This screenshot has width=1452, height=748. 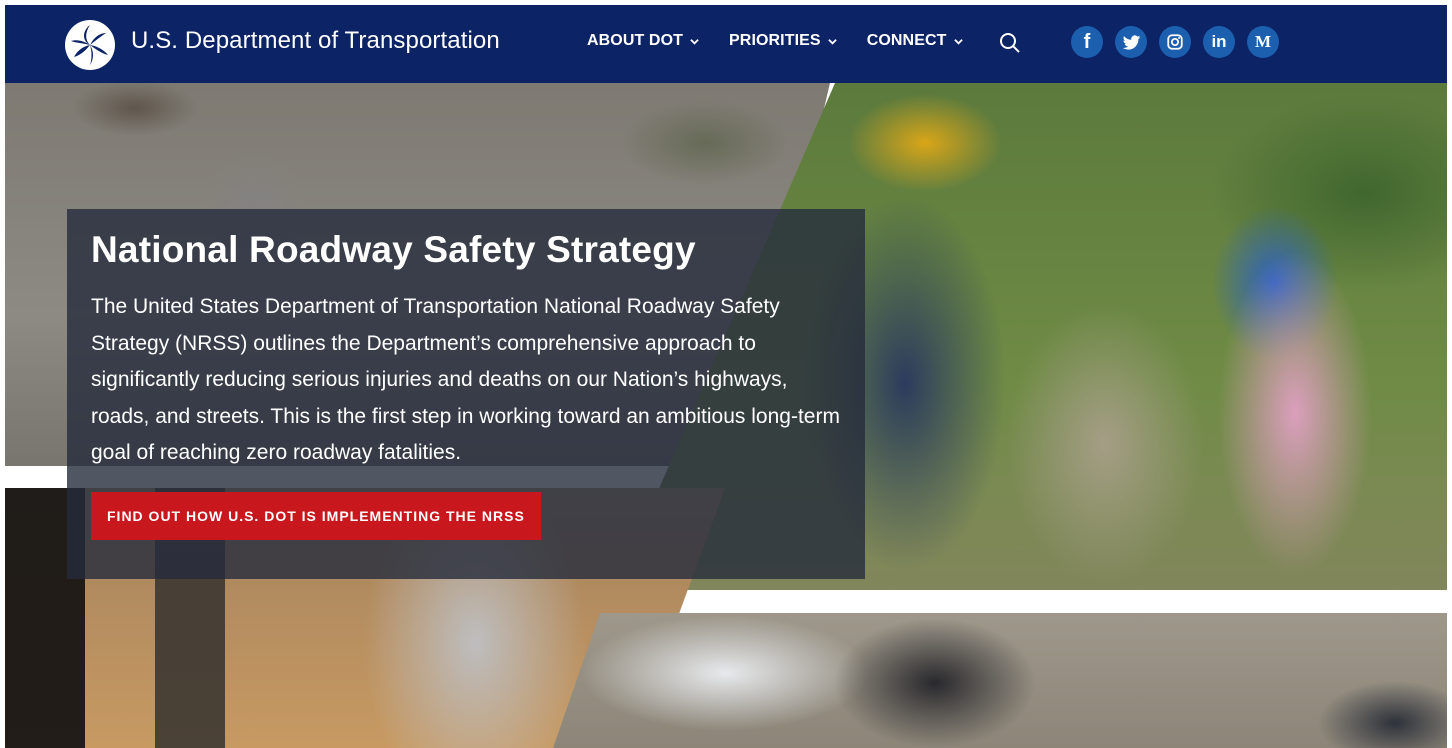 I want to click on medium-glyph: M, so click(x=1263, y=41).